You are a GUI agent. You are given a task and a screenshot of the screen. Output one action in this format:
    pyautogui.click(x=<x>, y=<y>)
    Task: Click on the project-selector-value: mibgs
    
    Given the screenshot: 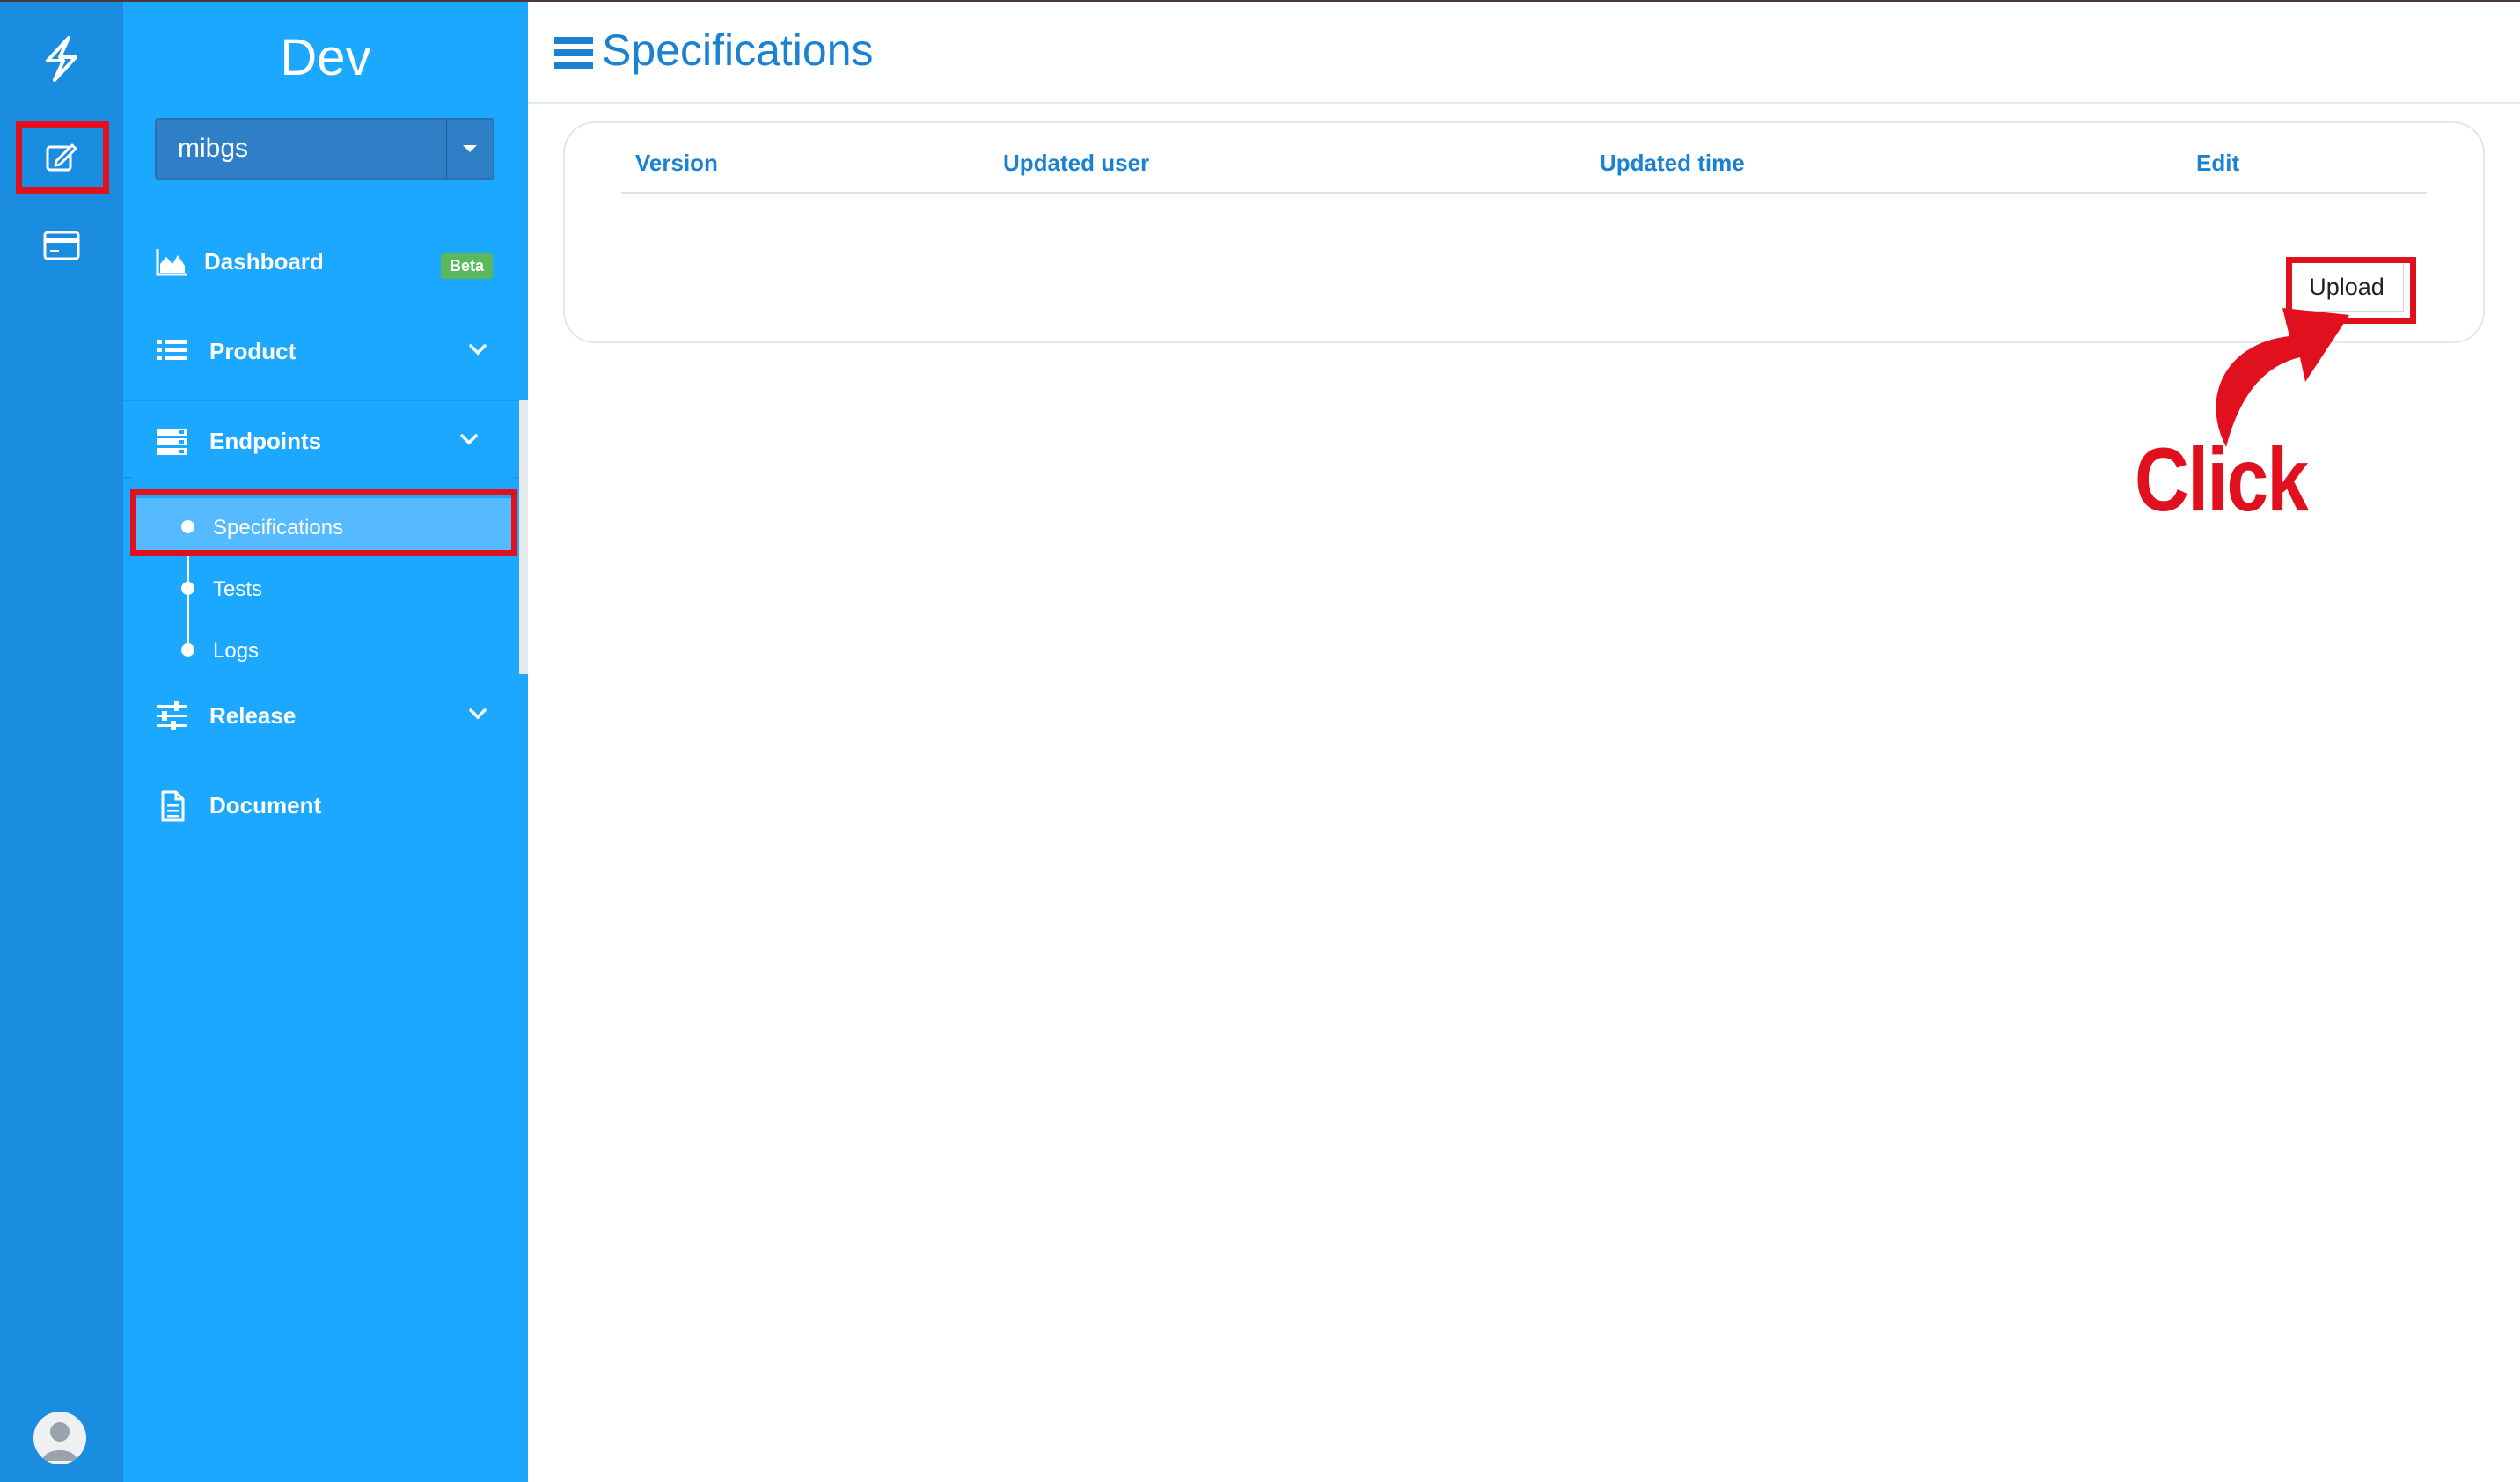 What is the action you would take?
    pyautogui.click(x=213, y=149)
    